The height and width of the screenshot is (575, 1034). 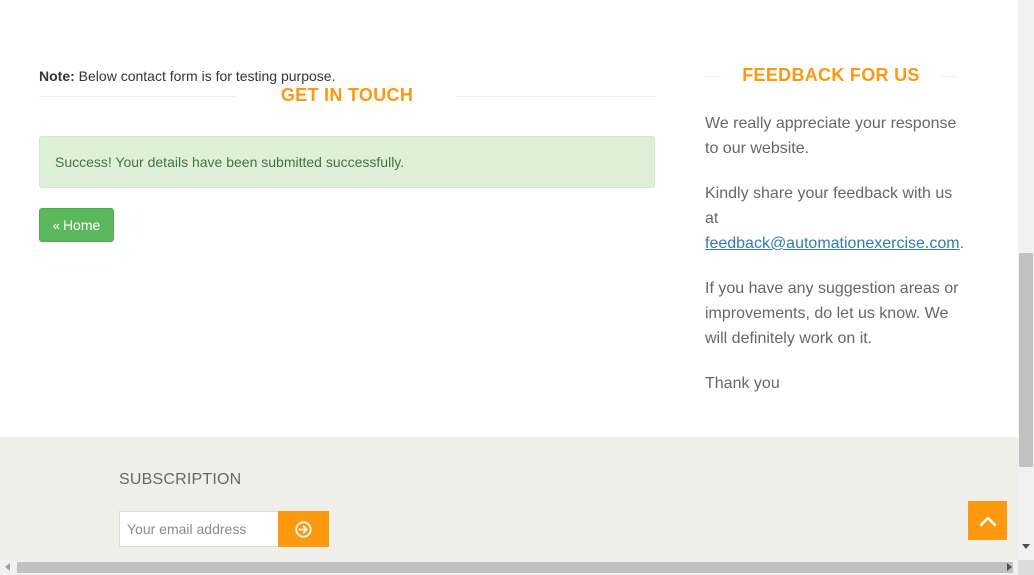 What do you see at coordinates (829, 206) in the screenshot?
I see `feedback-p2-text: Kindly share your feedback with us at` at bounding box center [829, 206].